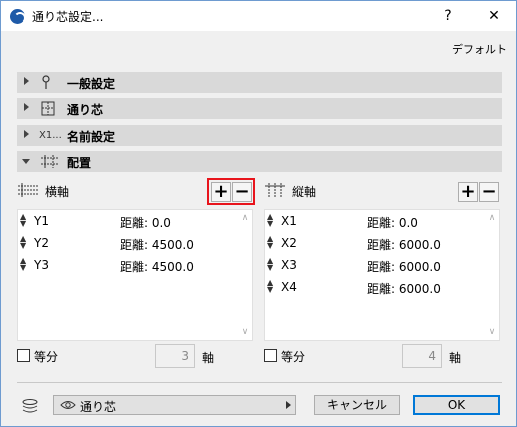 The image size is (517, 427). I want to click on vertical-equal-label: 等分, so click(293, 357).